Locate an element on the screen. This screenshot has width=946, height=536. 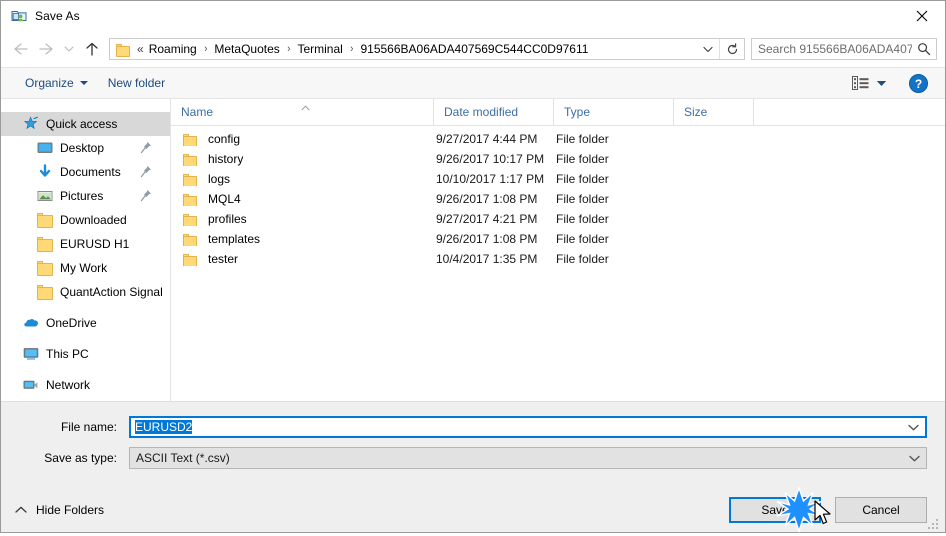
forward-button is located at coordinates (46, 49).